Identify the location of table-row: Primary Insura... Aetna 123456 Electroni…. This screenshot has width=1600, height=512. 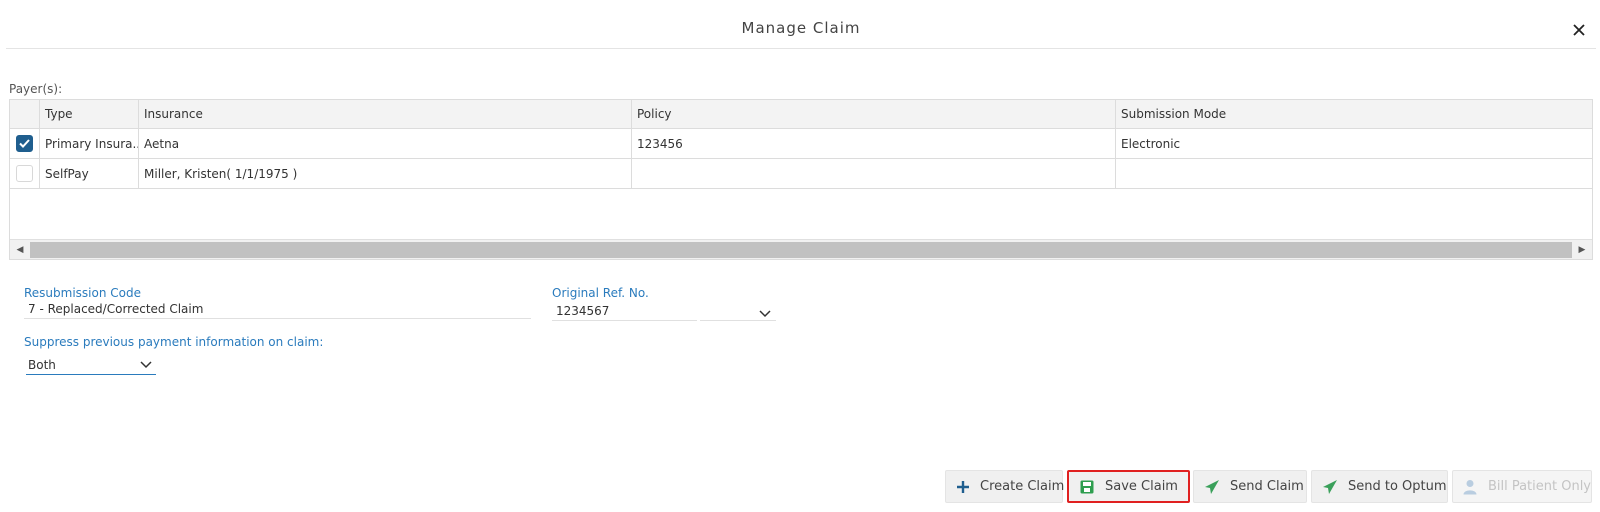
(801, 144).